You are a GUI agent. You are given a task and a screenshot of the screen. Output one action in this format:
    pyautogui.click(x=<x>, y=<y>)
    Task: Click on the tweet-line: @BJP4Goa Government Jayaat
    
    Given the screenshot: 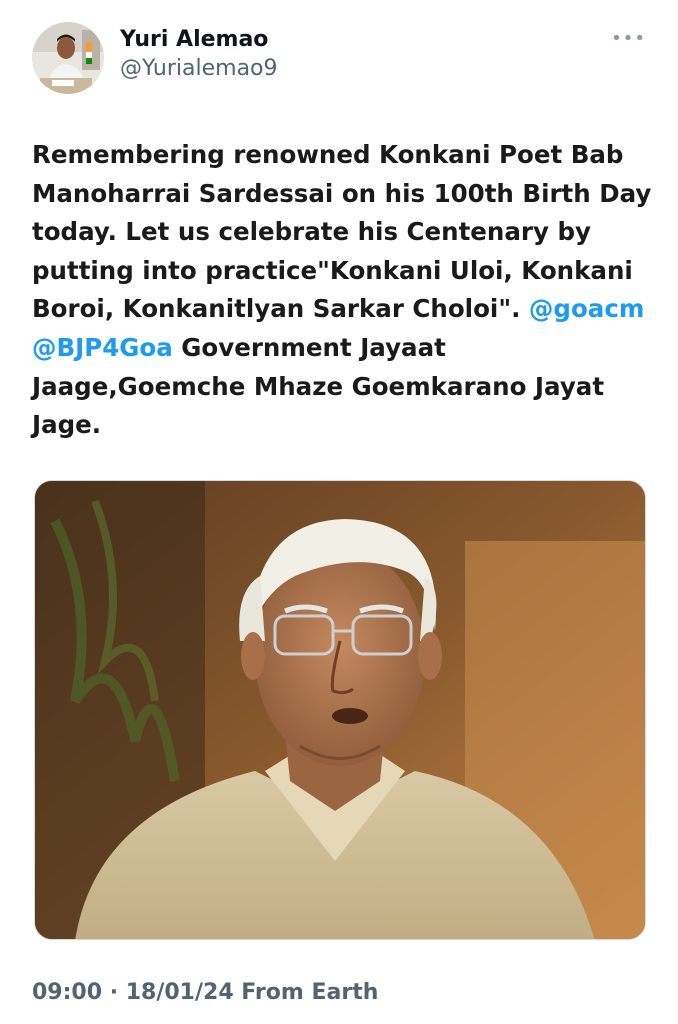 What is the action you would take?
    pyautogui.click(x=342, y=348)
    